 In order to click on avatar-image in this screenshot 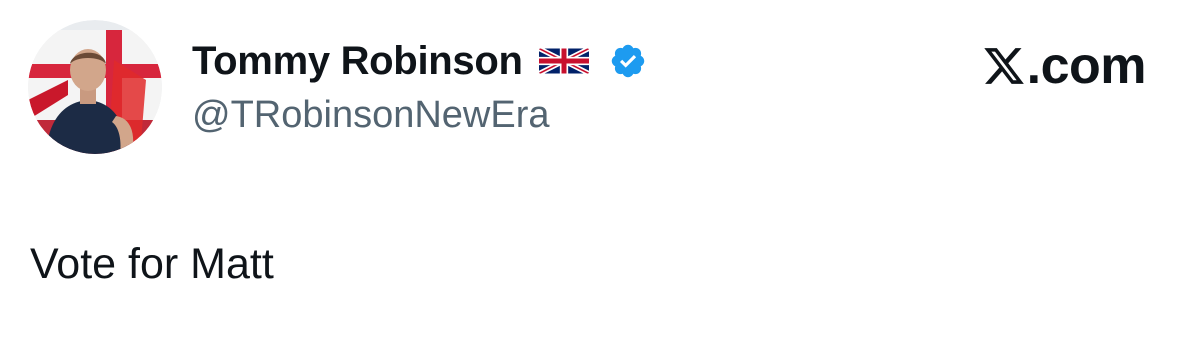, I will do `click(95, 87)`.